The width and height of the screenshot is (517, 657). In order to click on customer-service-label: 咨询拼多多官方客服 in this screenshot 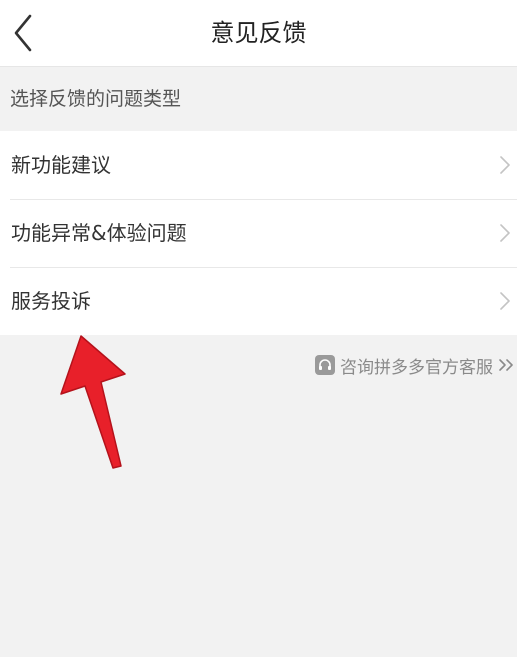, I will do `click(416, 367)`.